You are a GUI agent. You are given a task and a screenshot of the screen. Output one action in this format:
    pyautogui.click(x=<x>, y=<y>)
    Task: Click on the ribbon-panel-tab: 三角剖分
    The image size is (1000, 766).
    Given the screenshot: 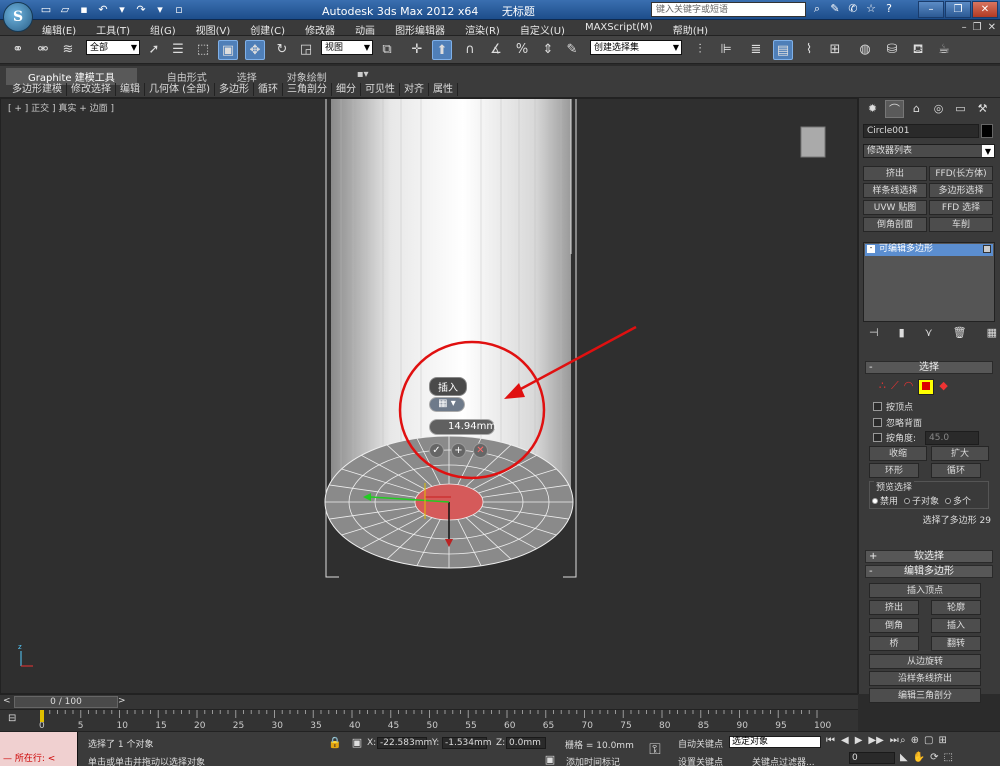 What is the action you would take?
    pyautogui.click(x=307, y=89)
    